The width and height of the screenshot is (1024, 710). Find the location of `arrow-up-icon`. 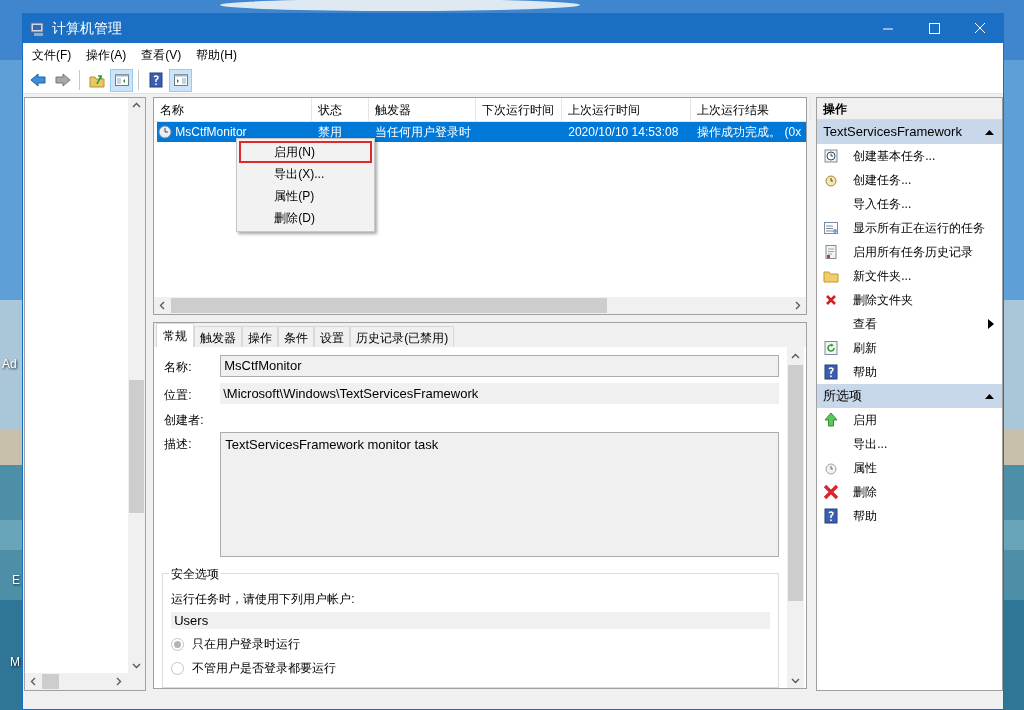

arrow-up-icon is located at coordinates (831, 420).